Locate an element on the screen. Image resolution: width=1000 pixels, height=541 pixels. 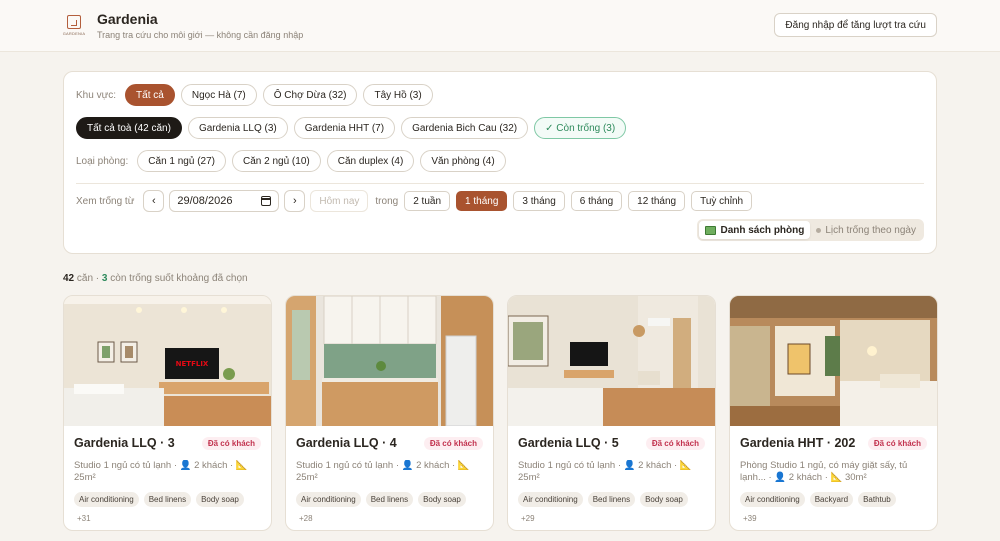
more-amenities: +28 is located at coordinates (306, 518).